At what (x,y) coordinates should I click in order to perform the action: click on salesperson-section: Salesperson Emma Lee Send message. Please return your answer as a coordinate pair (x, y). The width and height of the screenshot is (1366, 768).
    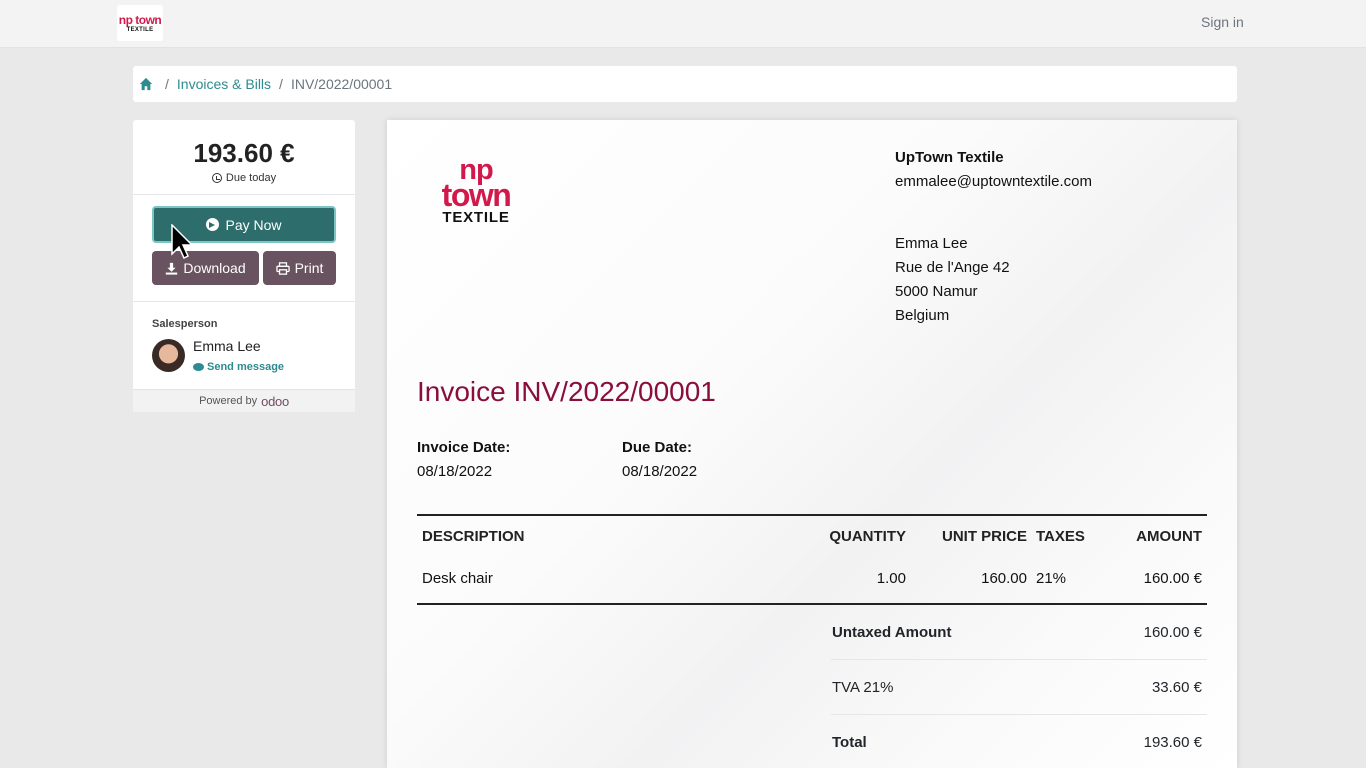
    Looking at the image, I should click on (244, 345).